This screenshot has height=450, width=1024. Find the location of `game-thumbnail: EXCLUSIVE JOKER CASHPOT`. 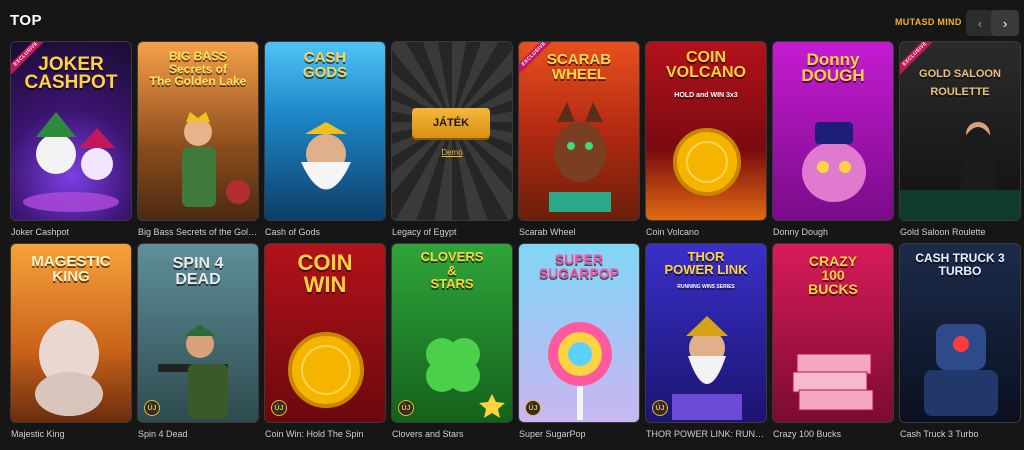

game-thumbnail: EXCLUSIVE JOKER CASHPOT is located at coordinates (71, 131).